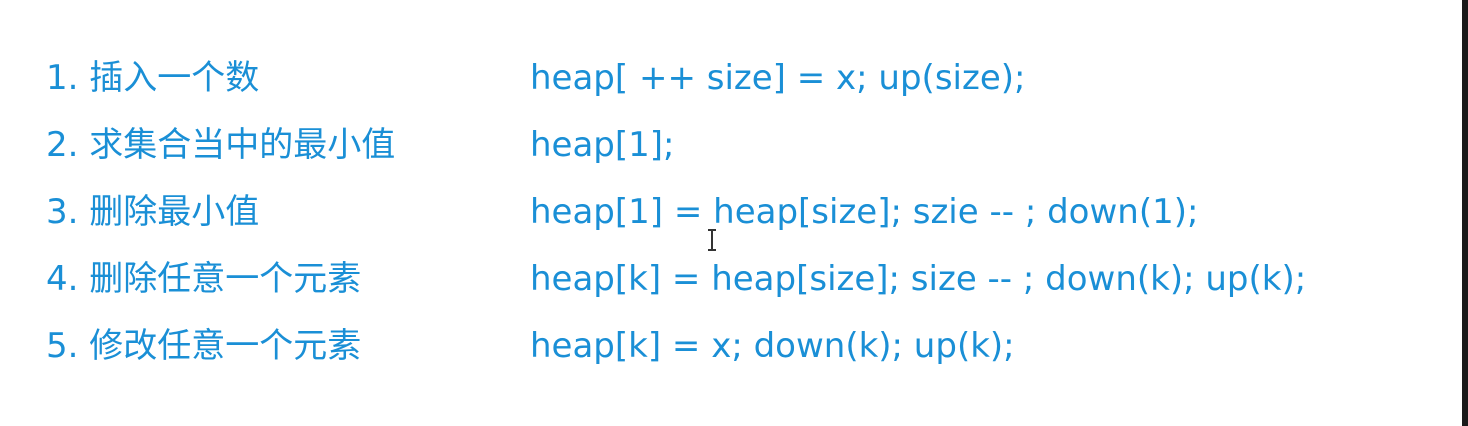 Image resolution: width=1468 pixels, height=426 pixels. Describe the element at coordinates (772, 345) in the screenshot. I see `operation-code: heap[k] = x; down(k); up(k);` at that location.